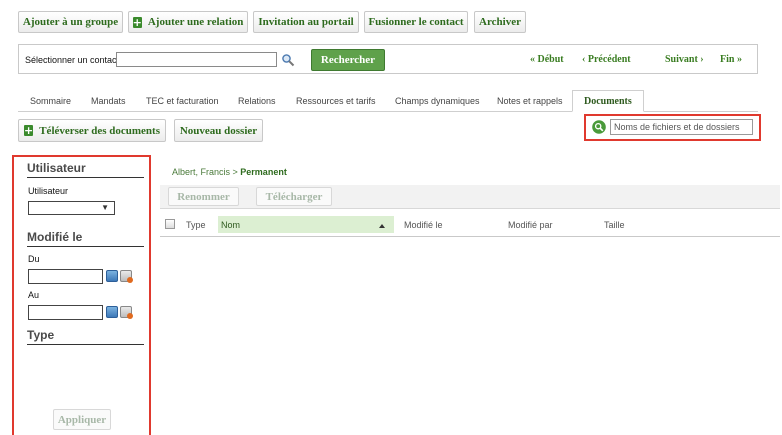 The height and width of the screenshot is (435, 782). What do you see at coordinates (470, 197) in the screenshot?
I see `file-actions-bar` at bounding box center [470, 197].